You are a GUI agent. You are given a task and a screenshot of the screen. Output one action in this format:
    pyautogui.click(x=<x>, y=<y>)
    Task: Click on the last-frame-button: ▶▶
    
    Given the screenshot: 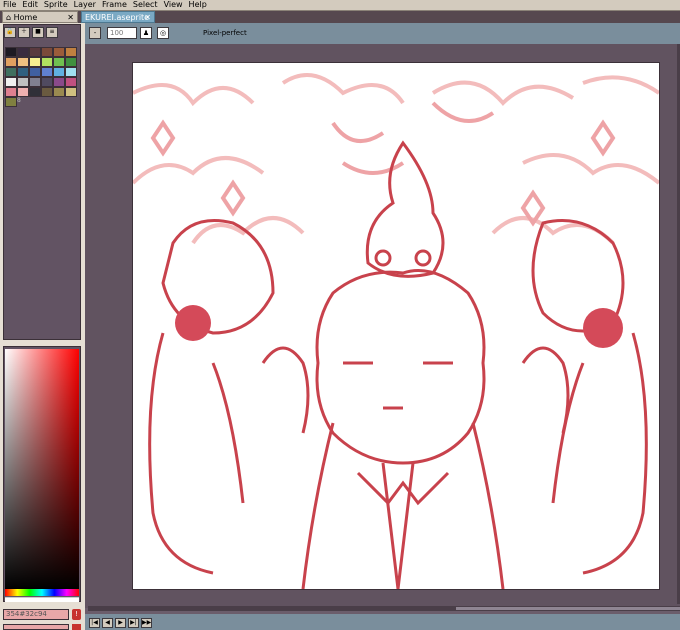 What is the action you would take?
    pyautogui.click(x=146, y=623)
    